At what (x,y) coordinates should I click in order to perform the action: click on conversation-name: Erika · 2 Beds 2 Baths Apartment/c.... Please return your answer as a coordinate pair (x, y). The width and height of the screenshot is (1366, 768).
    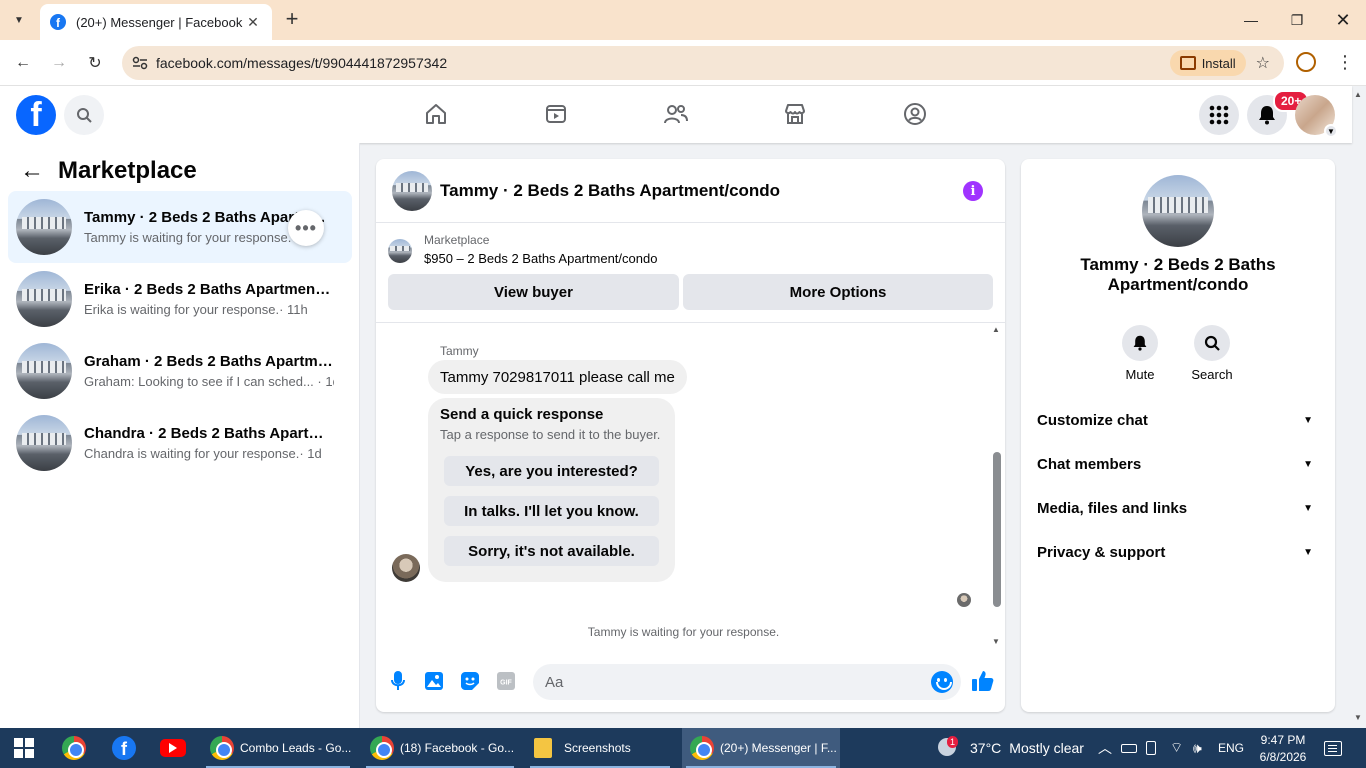
    Looking at the image, I should click on (209, 289).